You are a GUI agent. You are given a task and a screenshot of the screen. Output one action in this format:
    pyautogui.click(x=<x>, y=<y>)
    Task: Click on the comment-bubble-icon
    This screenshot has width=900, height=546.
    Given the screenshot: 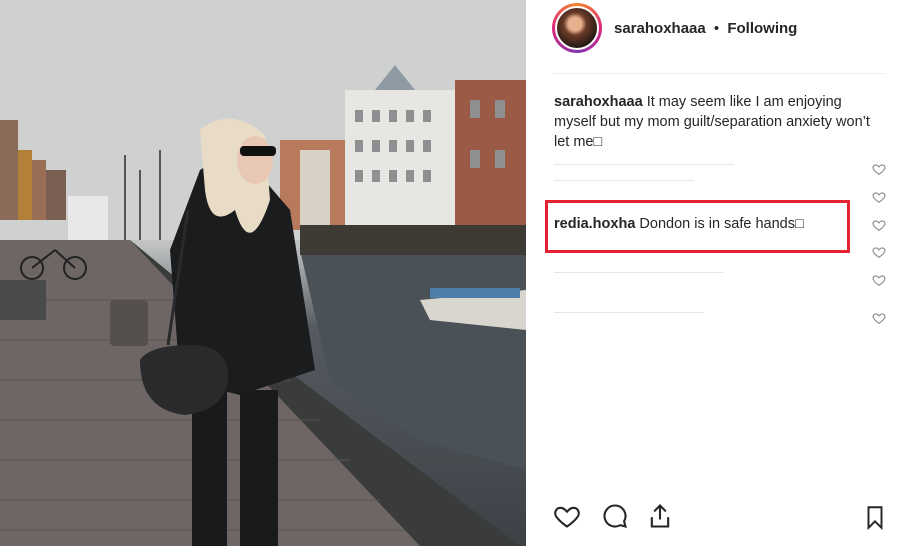 What is the action you would take?
    pyautogui.click(x=615, y=516)
    